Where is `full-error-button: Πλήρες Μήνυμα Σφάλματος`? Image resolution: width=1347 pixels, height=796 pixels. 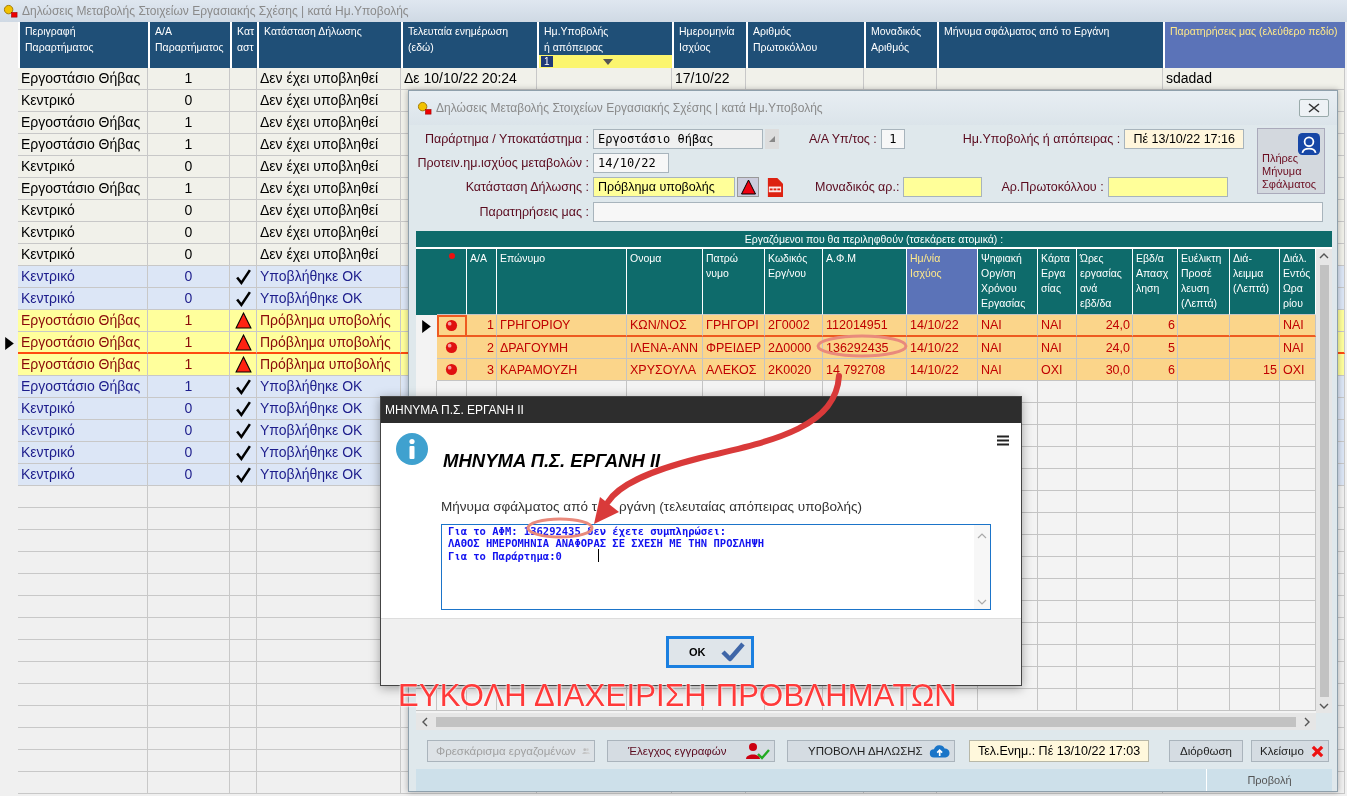
full-error-button: Πλήρες Μήνυμα Σφάλματος is located at coordinates (1291, 161).